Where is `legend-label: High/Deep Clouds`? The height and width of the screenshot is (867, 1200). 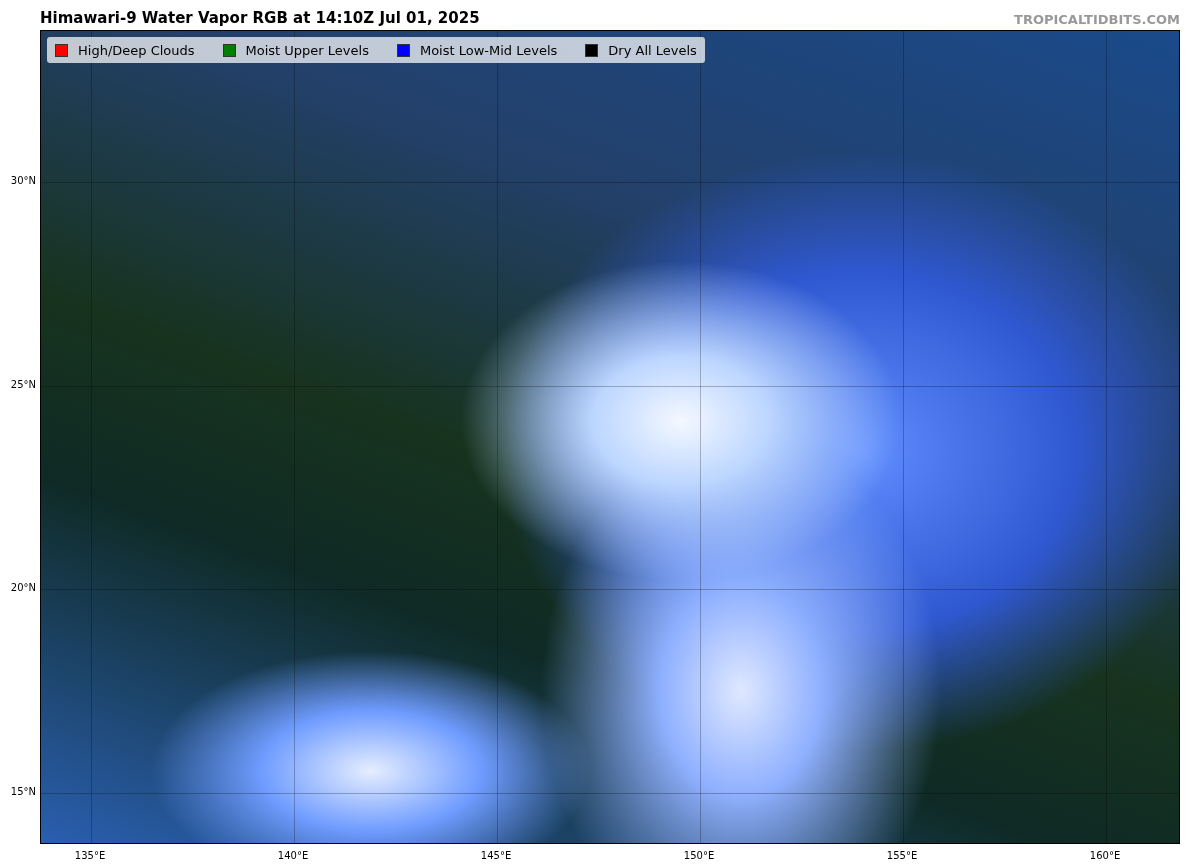
legend-label: High/Deep Clouds is located at coordinates (136, 50).